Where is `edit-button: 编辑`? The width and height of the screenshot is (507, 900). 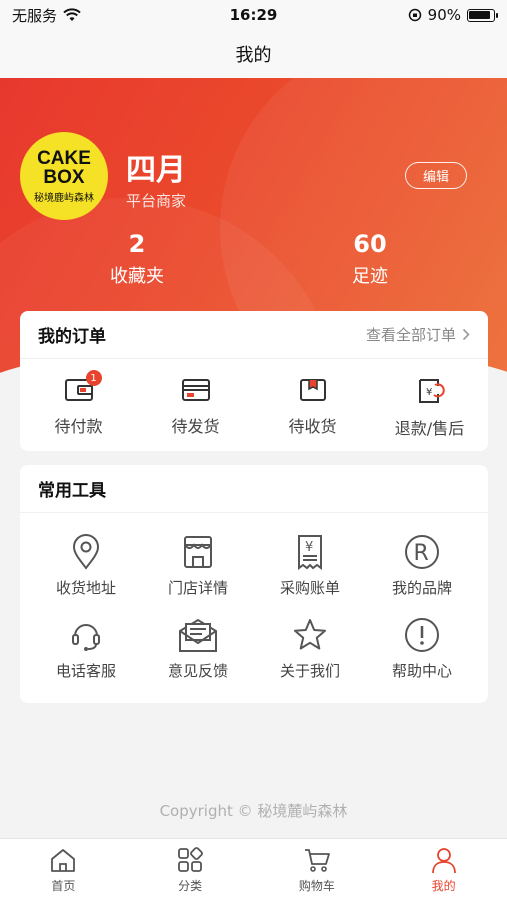 edit-button: 编辑 is located at coordinates (436, 175).